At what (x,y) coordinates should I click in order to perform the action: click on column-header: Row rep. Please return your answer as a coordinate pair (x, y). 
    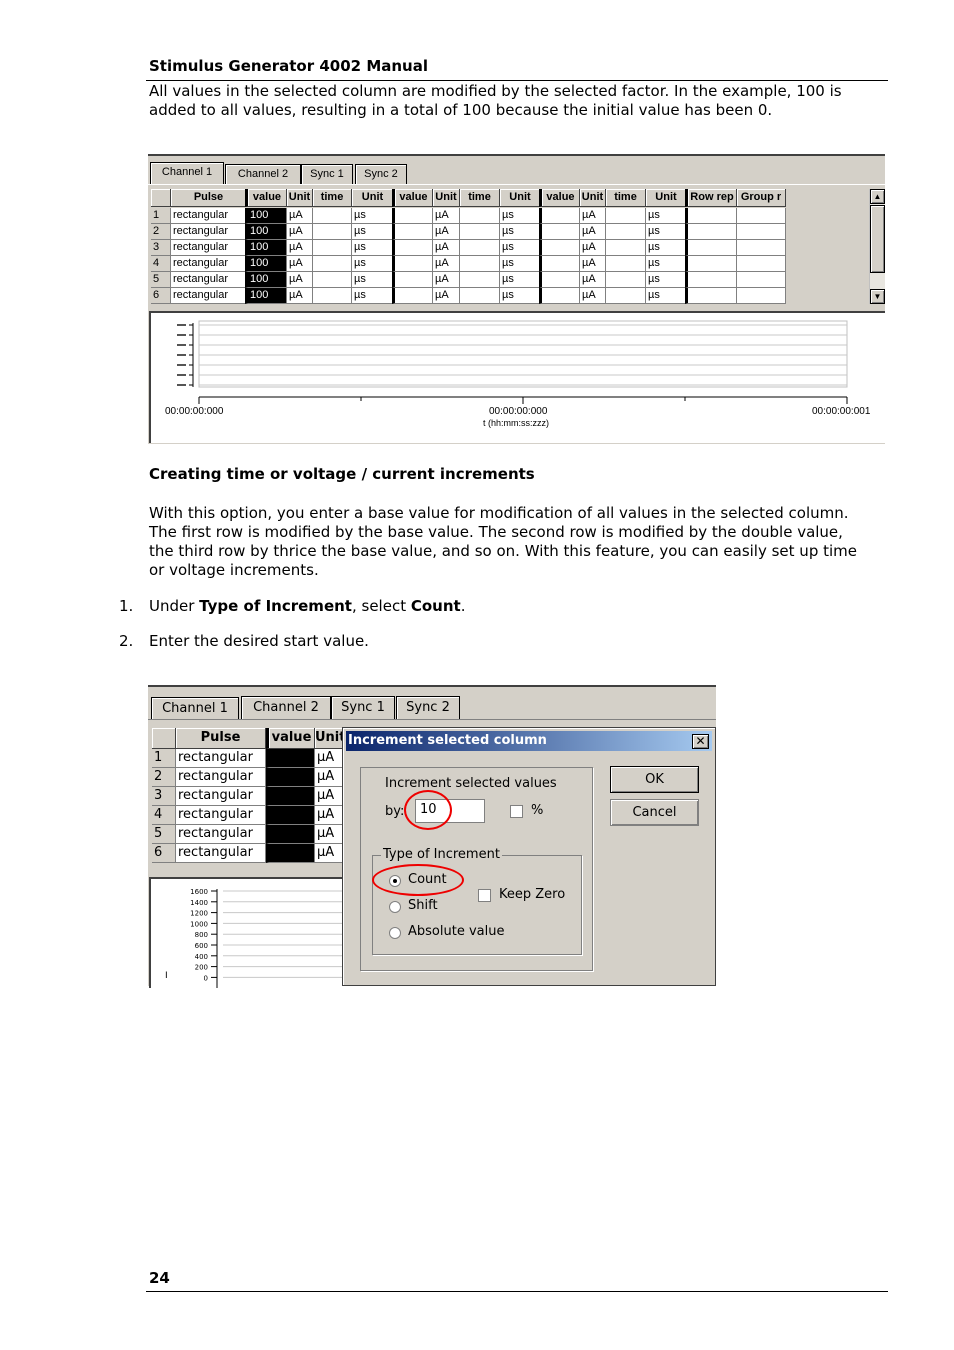
    Looking at the image, I should click on (711, 198).